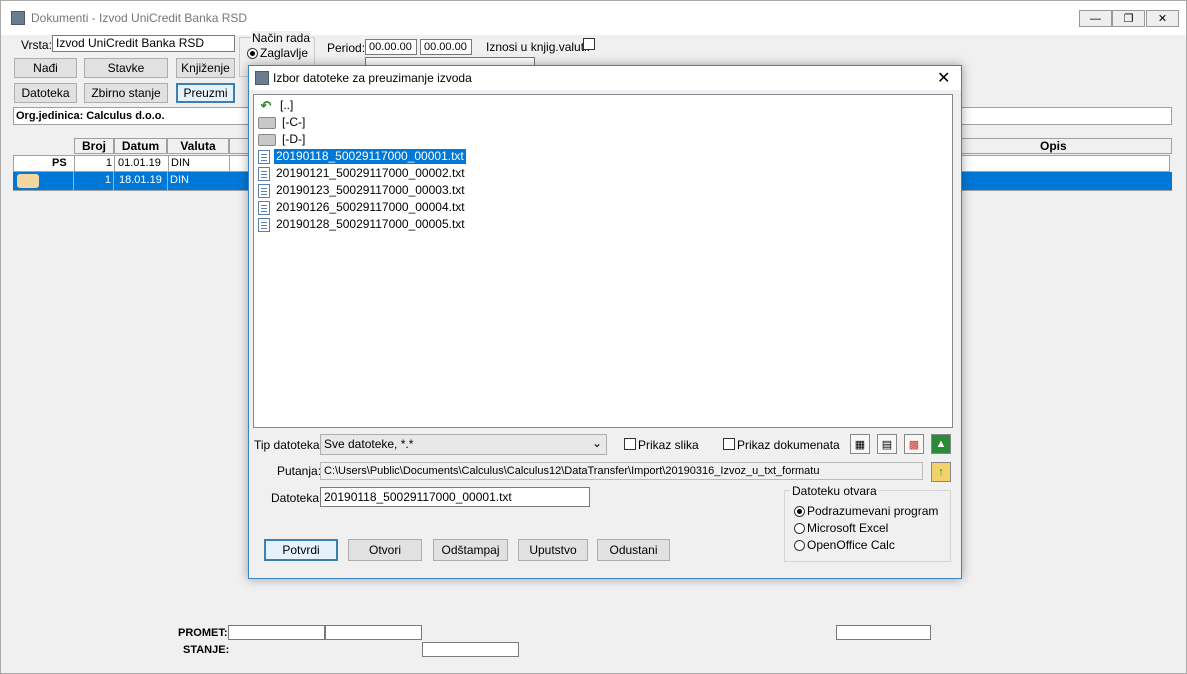 This screenshot has width=1187, height=674. I want to click on header-broj: Broj, so click(94, 146).